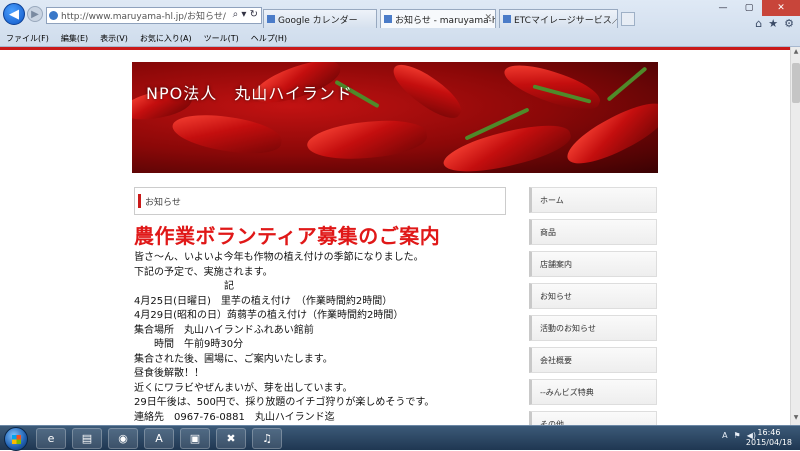 This screenshot has width=800, height=451. What do you see at coordinates (224, 330) in the screenshot?
I see `body-line: 集合場所 丸山ハイランドふれあい館前` at bounding box center [224, 330].